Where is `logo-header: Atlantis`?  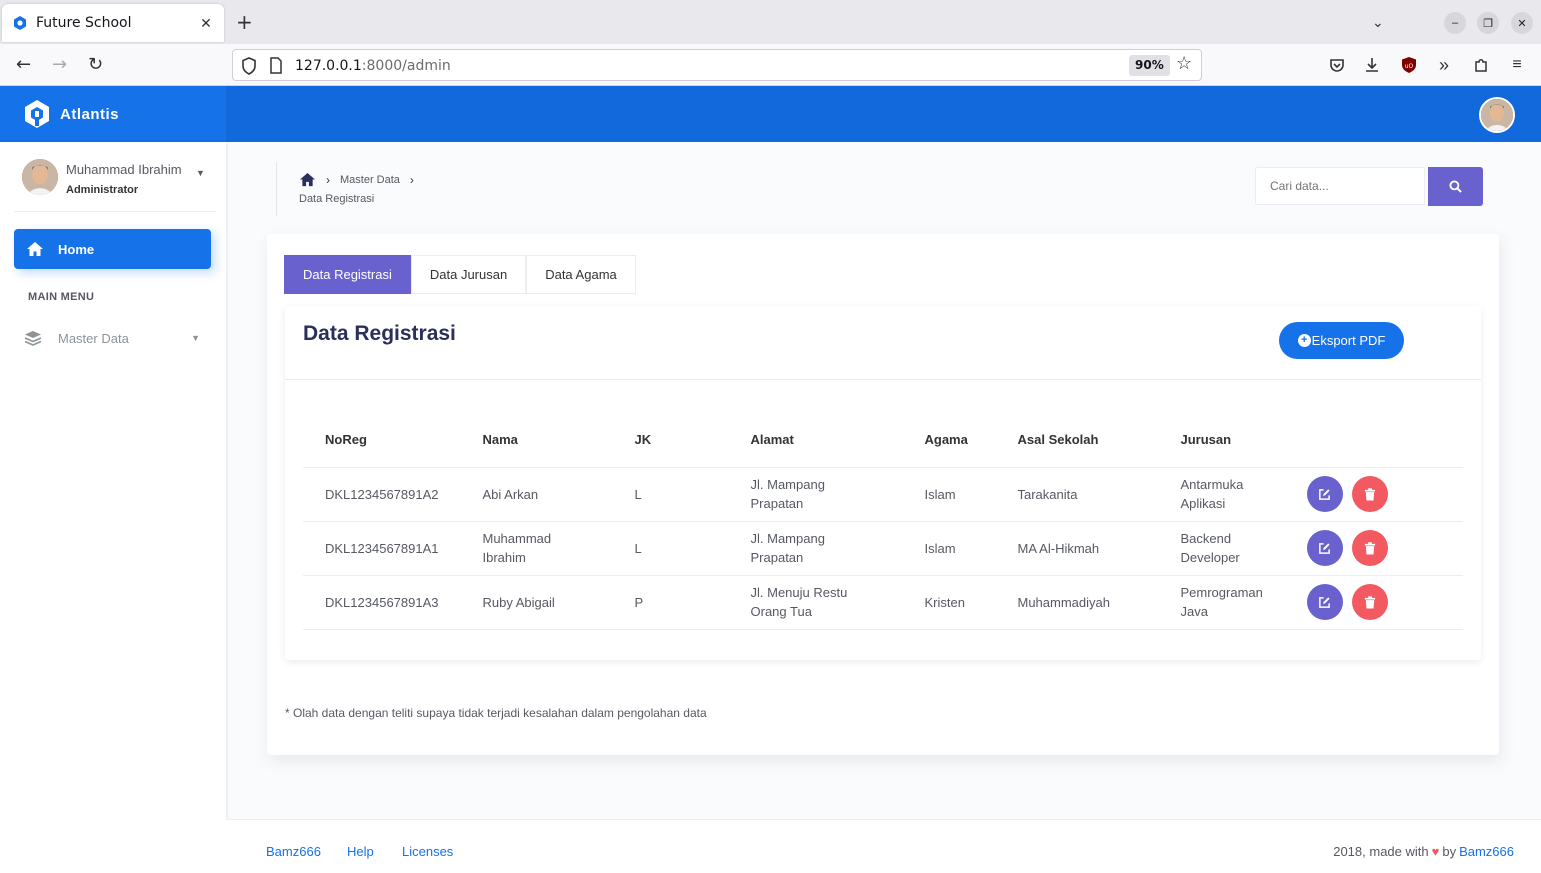
logo-header: Atlantis is located at coordinates (113, 114).